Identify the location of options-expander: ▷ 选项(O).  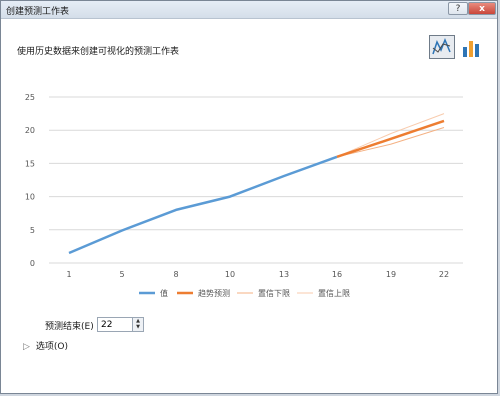
(45, 345).